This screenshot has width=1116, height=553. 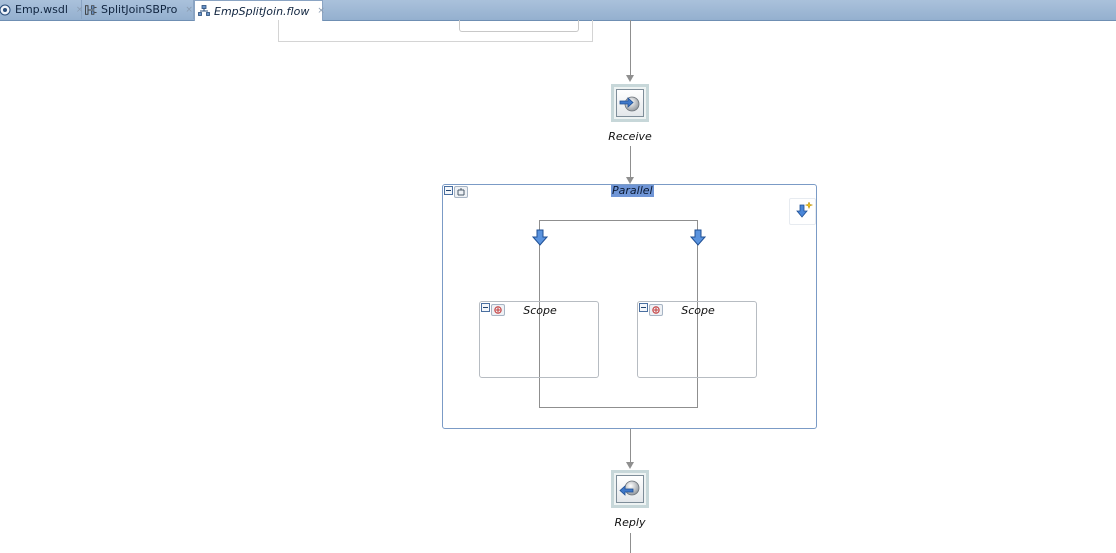 What do you see at coordinates (461, 192) in the screenshot?
I see `parallel-icon` at bounding box center [461, 192].